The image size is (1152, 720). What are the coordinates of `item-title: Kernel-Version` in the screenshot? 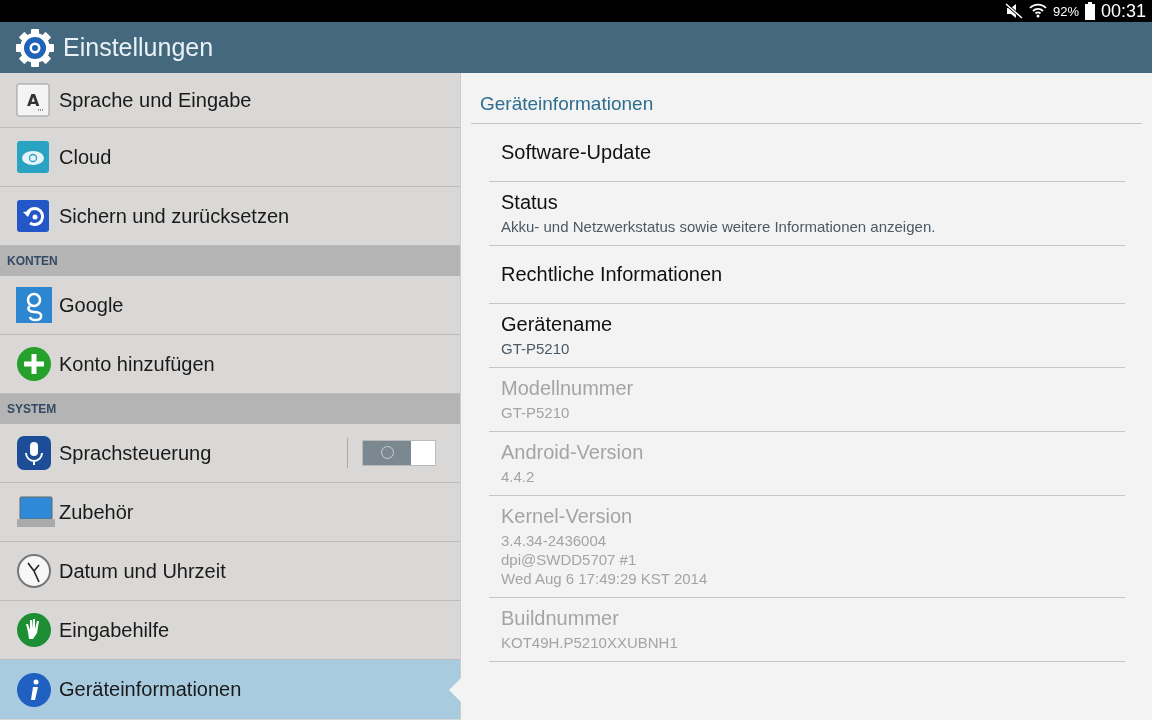 It's located at (567, 516).